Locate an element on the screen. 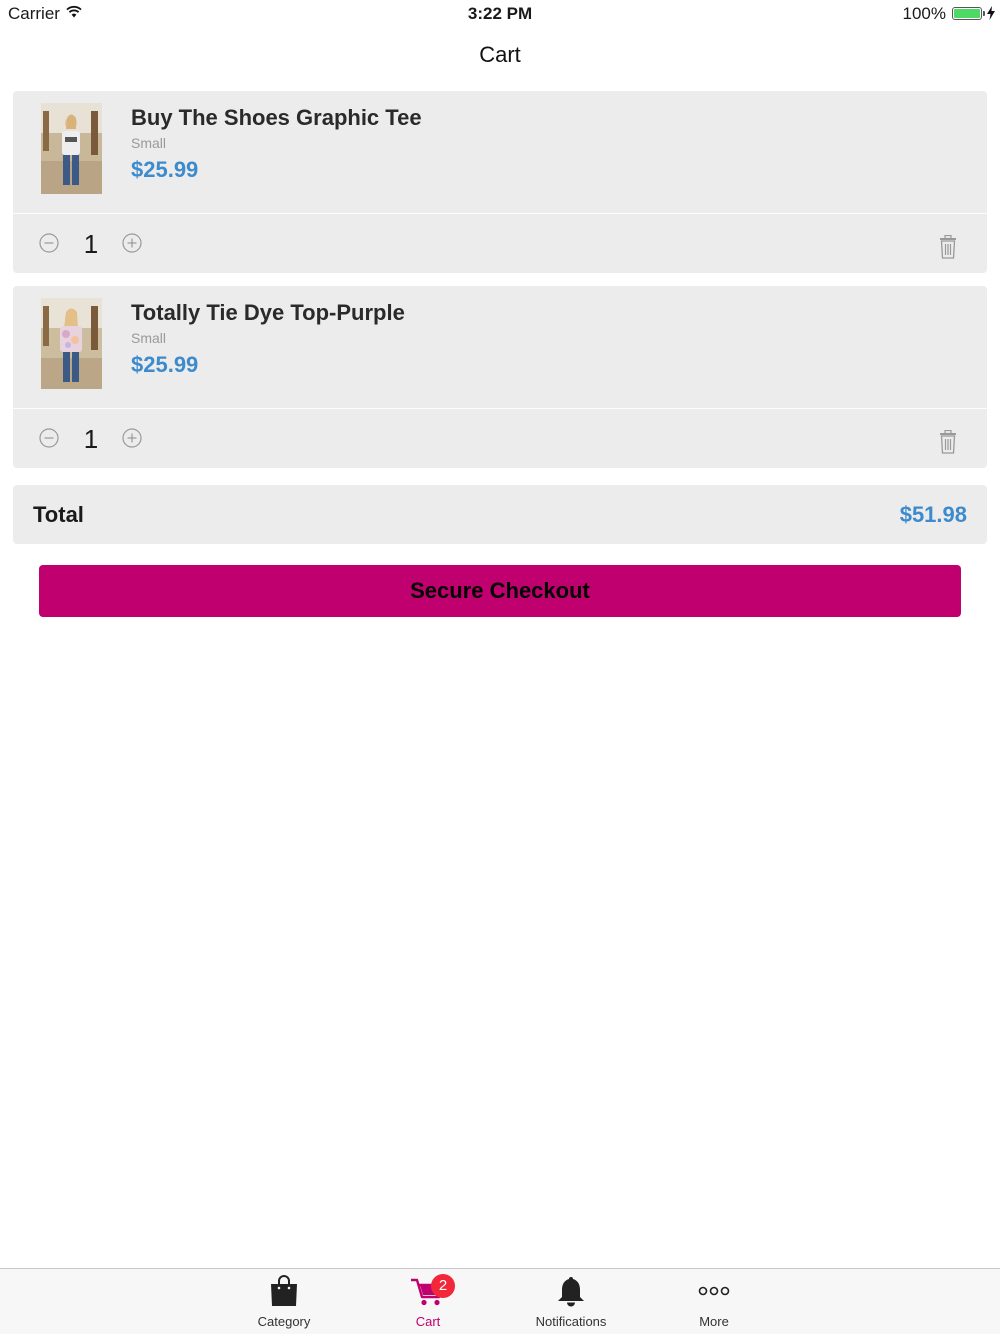 The width and height of the screenshot is (1000, 1335). product-photo-tie-dye-top is located at coordinates (71, 343).